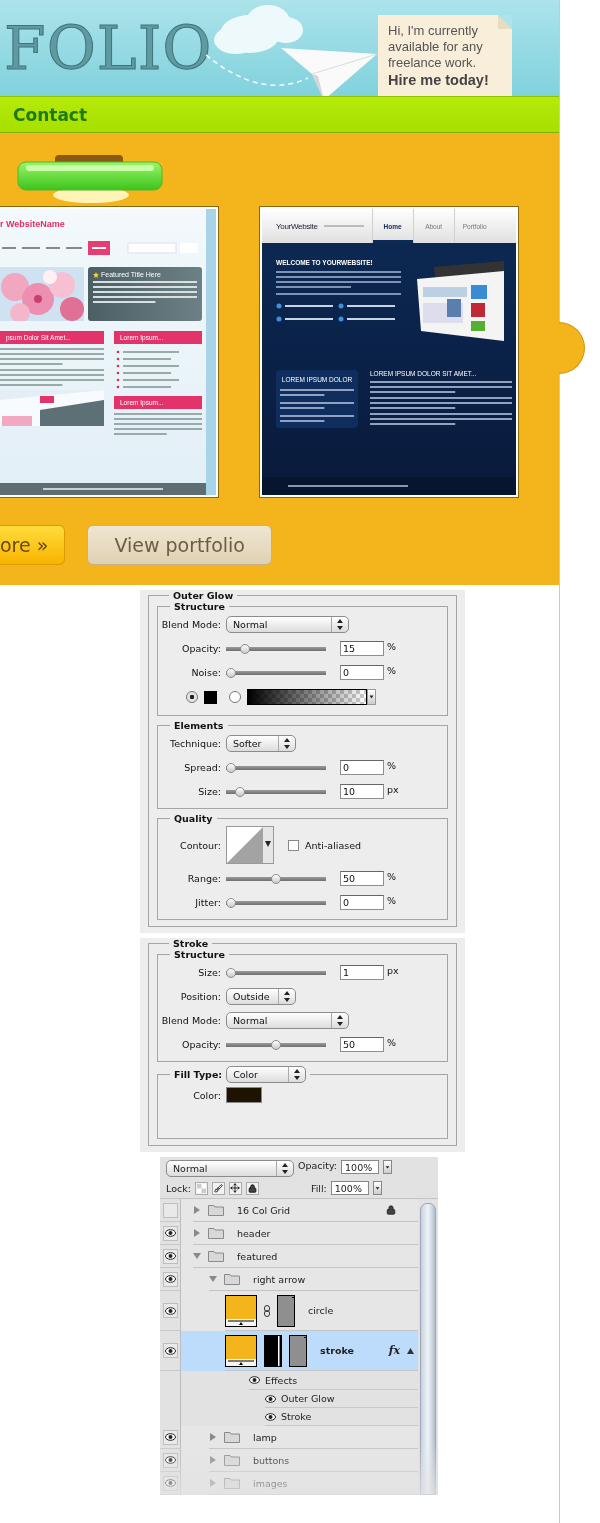  Describe the element at coordinates (362, 648) in the screenshot. I see `value-field: 15` at that location.